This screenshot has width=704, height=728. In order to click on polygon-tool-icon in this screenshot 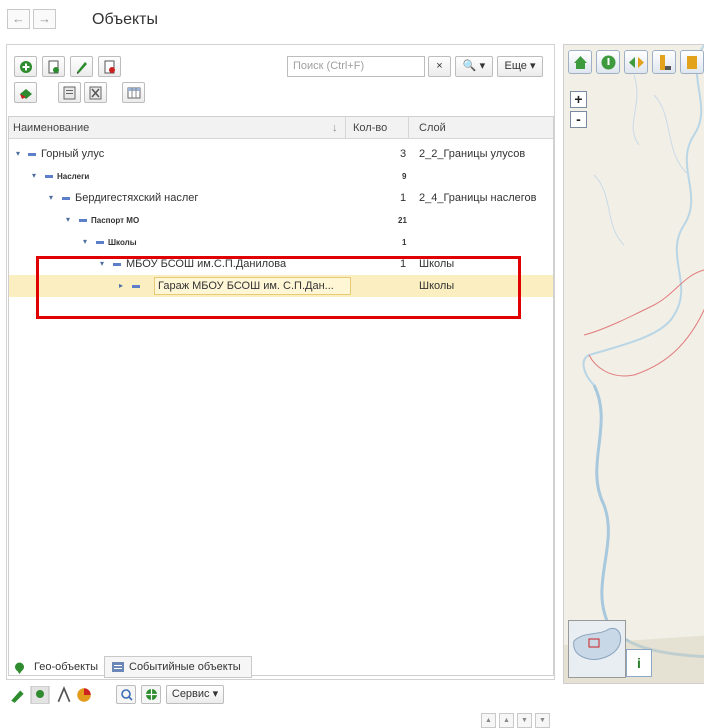, I will do `click(84, 695)`.